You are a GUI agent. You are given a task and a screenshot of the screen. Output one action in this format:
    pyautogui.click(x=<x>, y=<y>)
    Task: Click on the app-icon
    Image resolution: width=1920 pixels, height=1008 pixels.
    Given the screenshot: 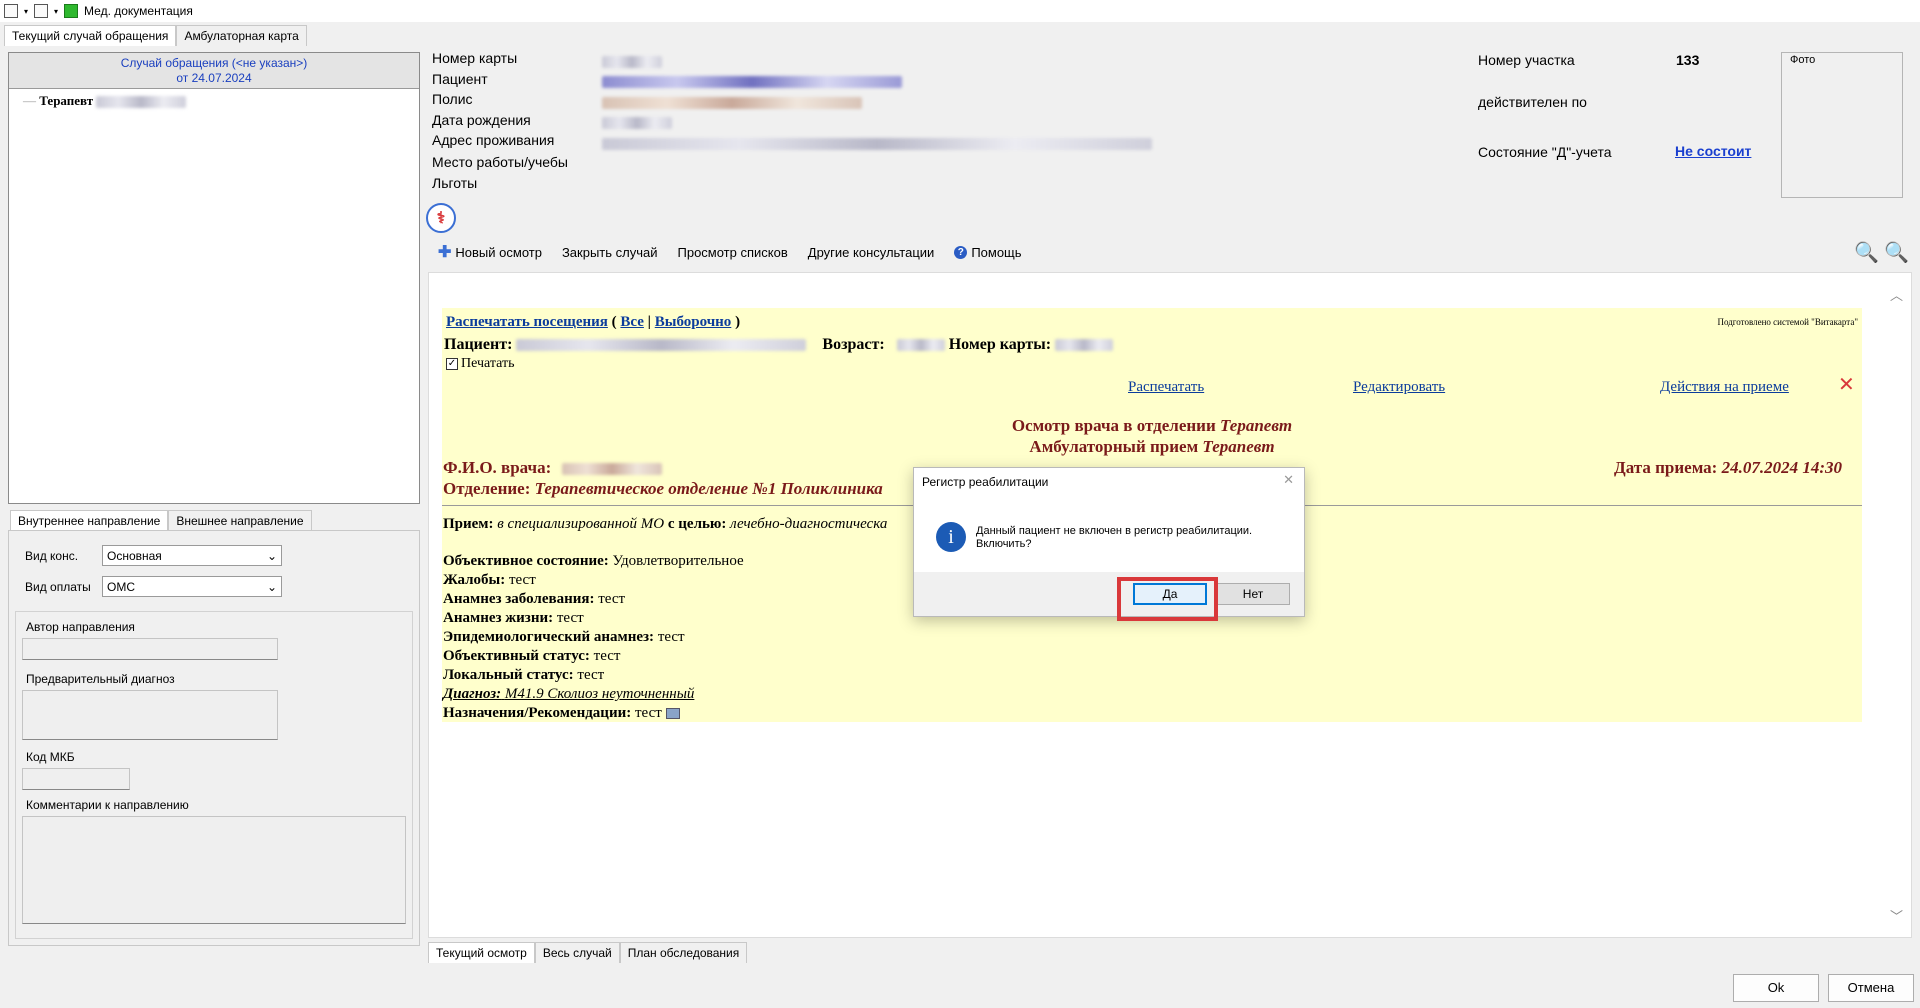 What is the action you would take?
    pyautogui.click(x=71, y=11)
    